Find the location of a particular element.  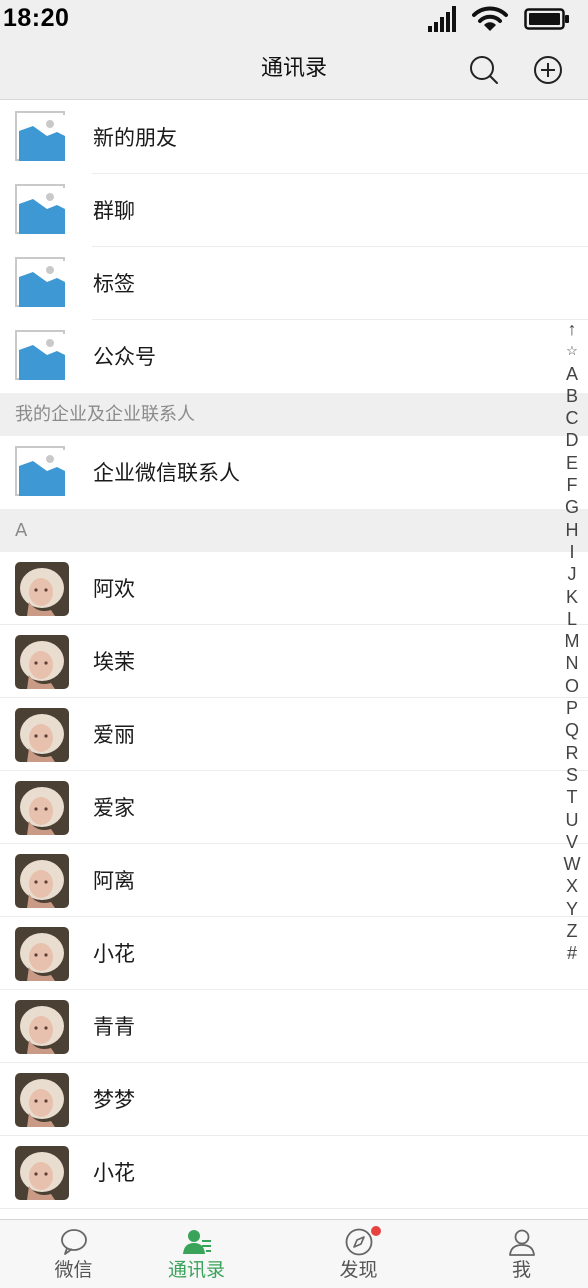

contact-row: 阿欢 is located at coordinates (294, 588).